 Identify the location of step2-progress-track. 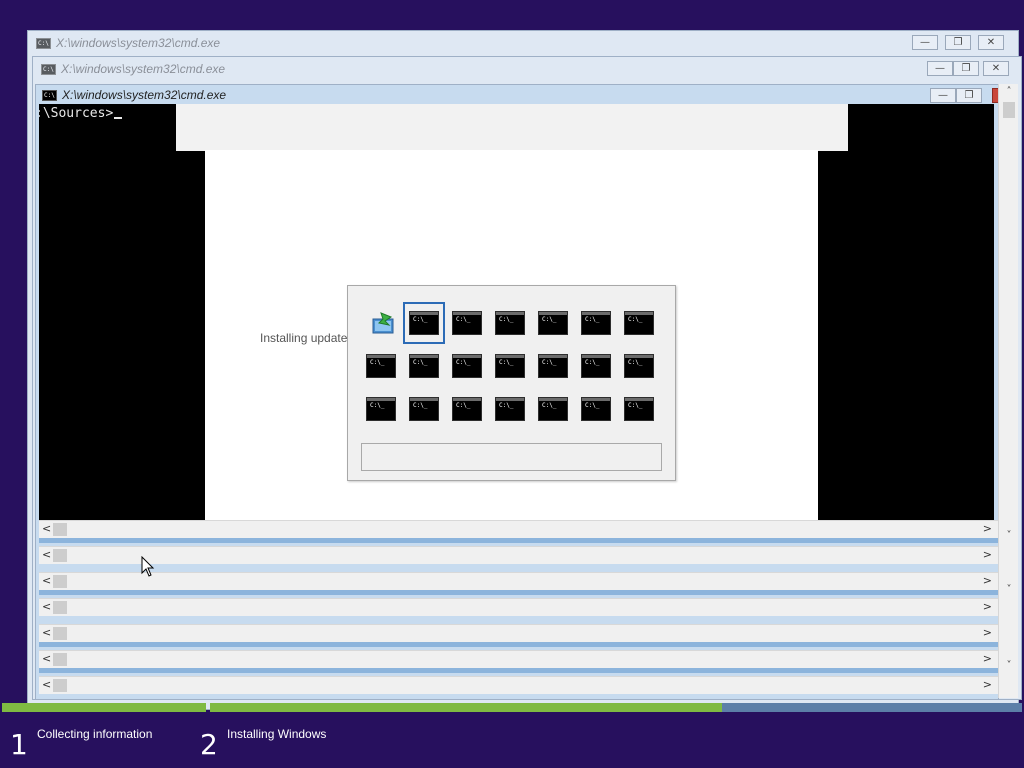
(616, 707).